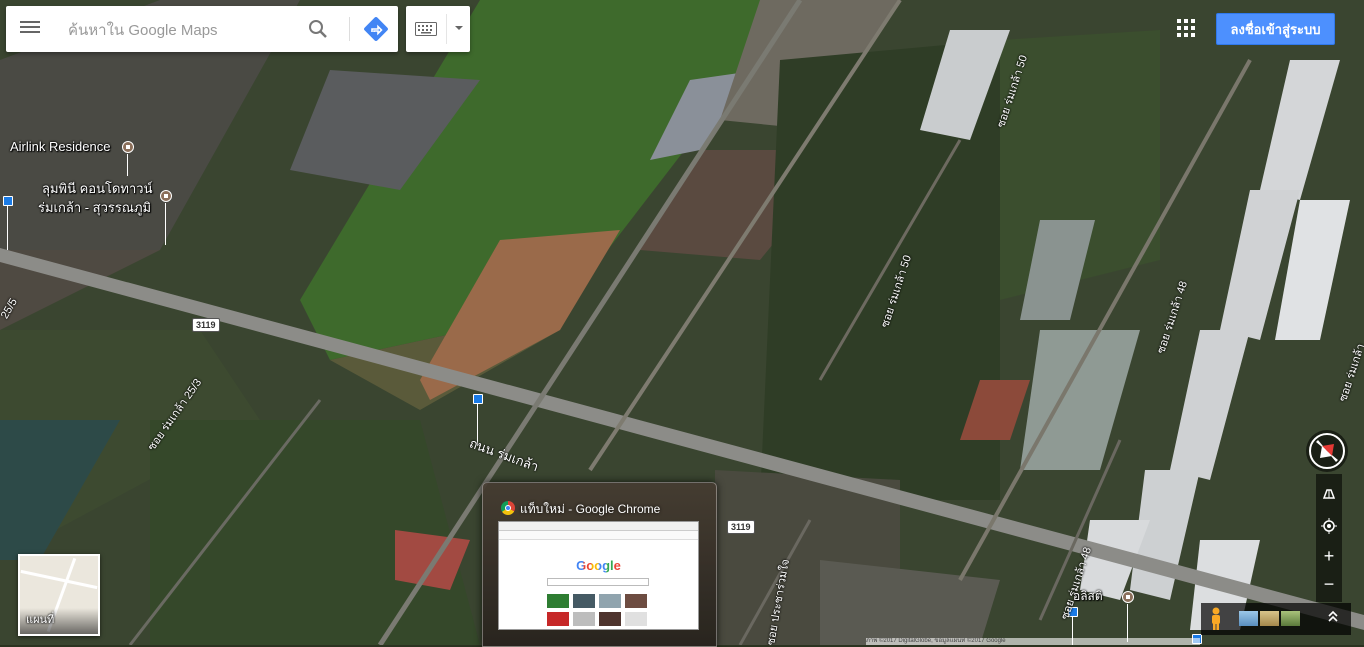 The height and width of the screenshot is (647, 1364). I want to click on map-controls: + −, so click(1329, 538).